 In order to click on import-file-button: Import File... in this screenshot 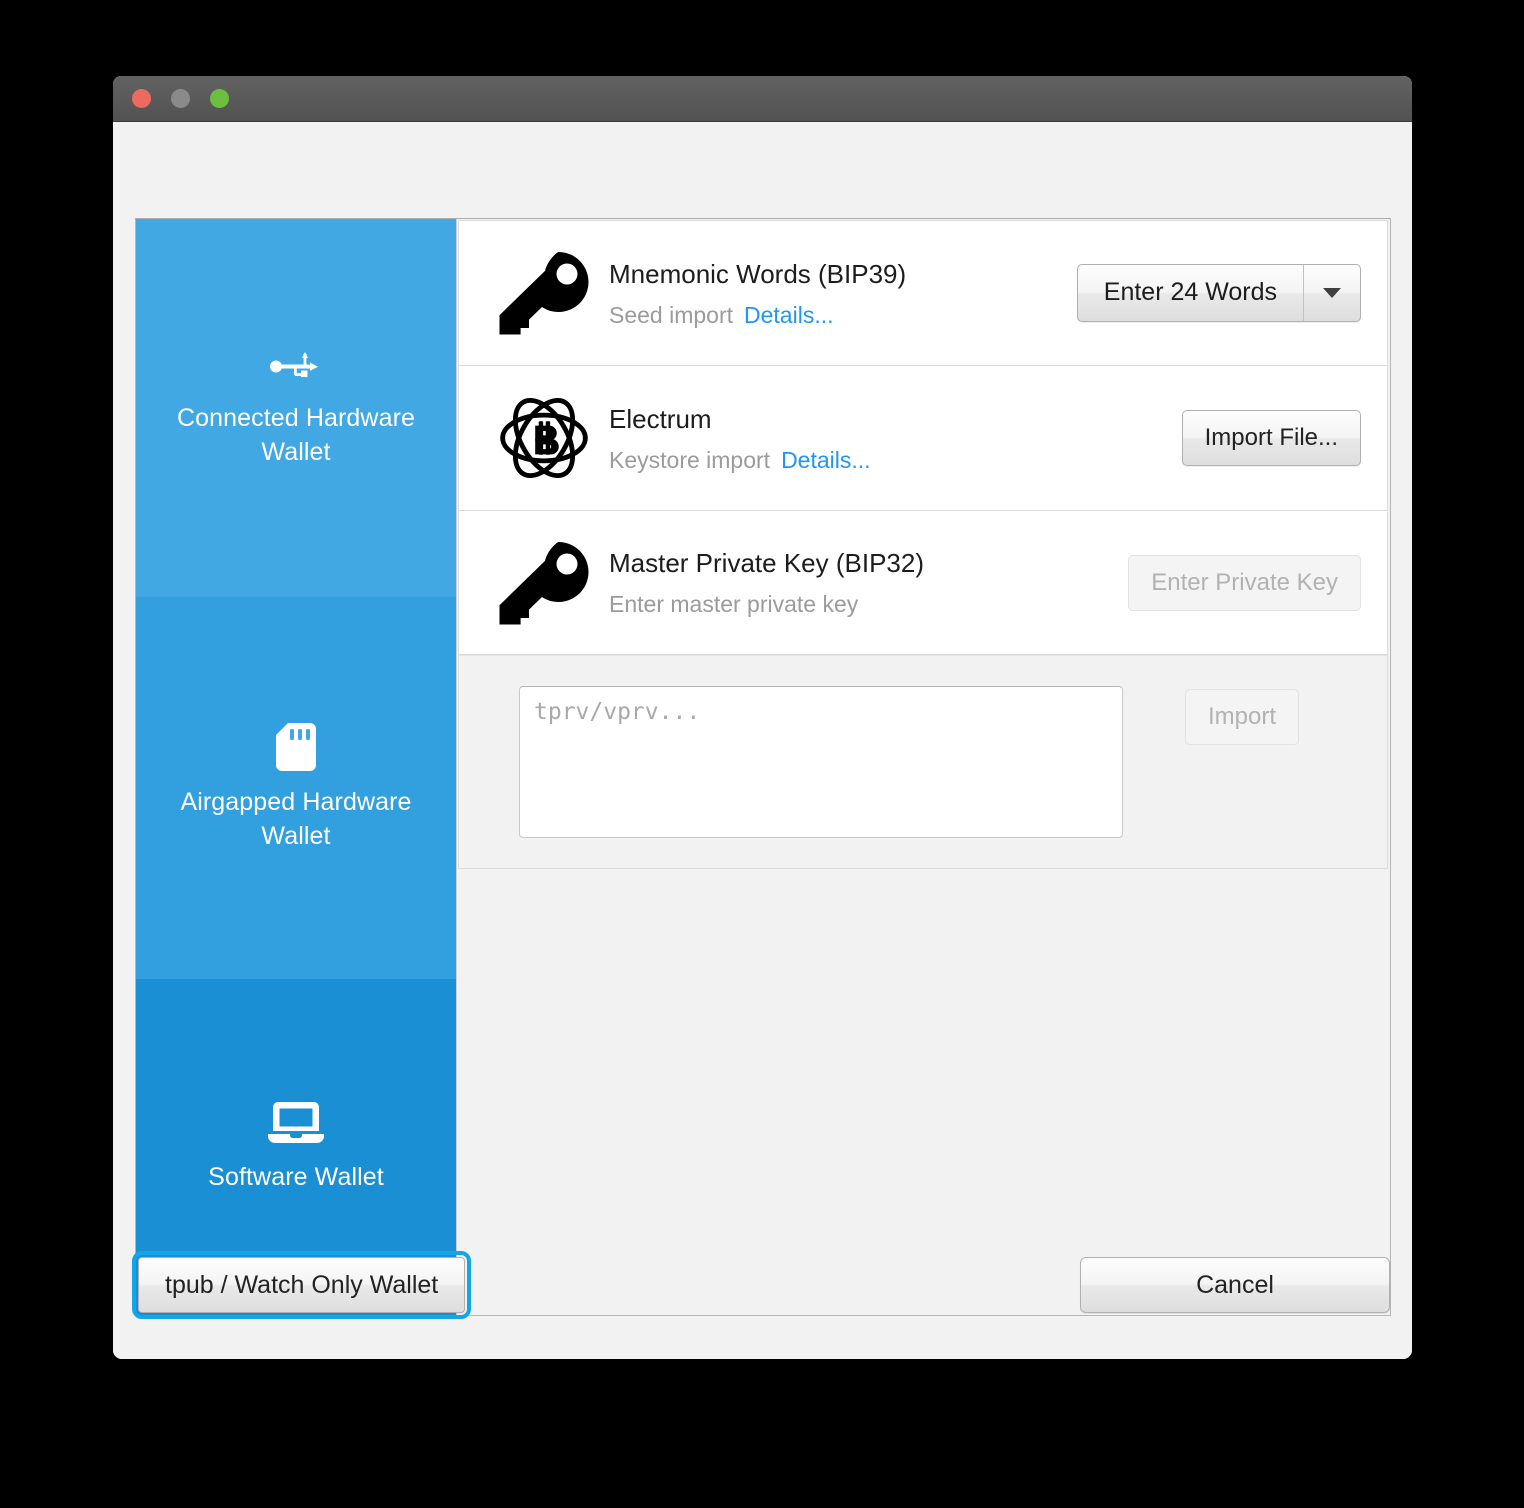, I will do `click(1271, 438)`.